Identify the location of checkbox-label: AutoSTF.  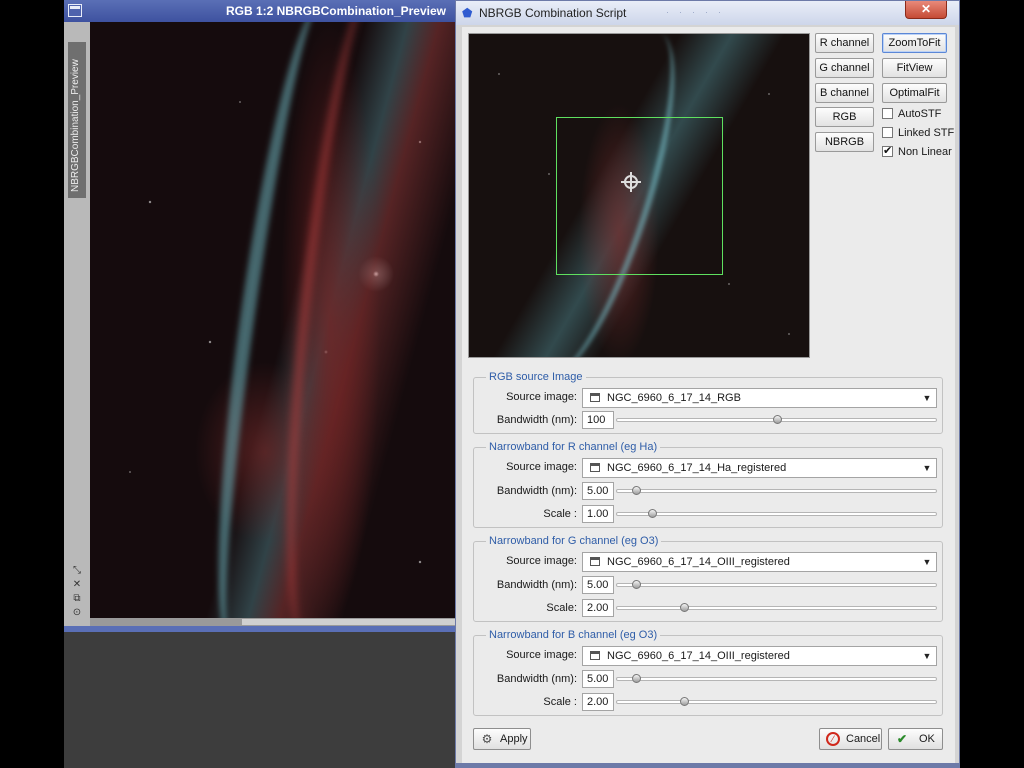
(920, 114).